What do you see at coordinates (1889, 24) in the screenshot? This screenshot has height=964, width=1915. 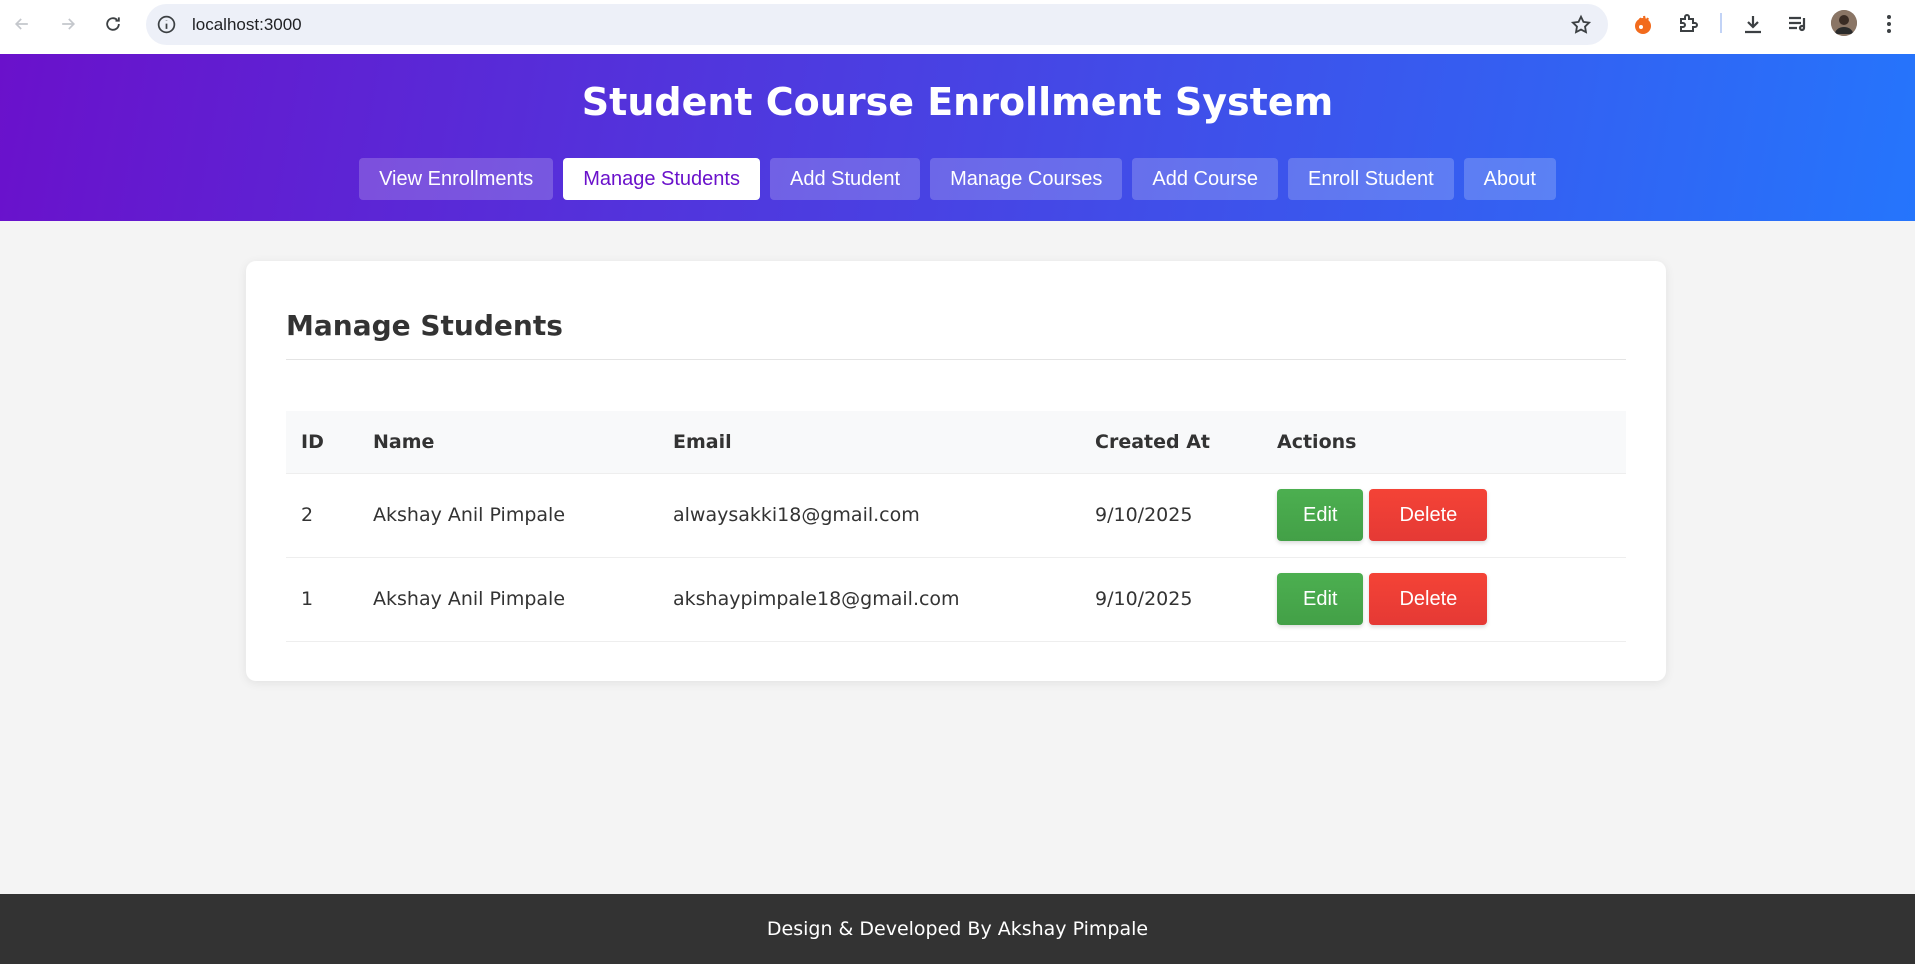 I see `more-menu-icon` at bounding box center [1889, 24].